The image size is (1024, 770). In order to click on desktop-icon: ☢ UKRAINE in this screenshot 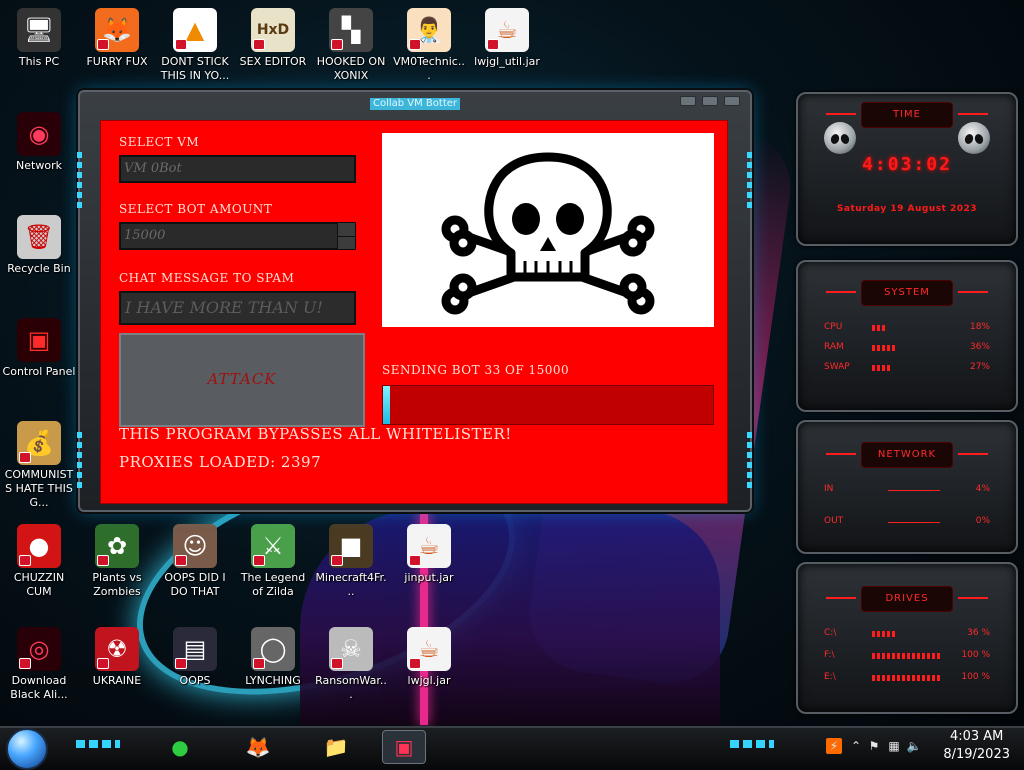, I will do `click(117, 657)`.